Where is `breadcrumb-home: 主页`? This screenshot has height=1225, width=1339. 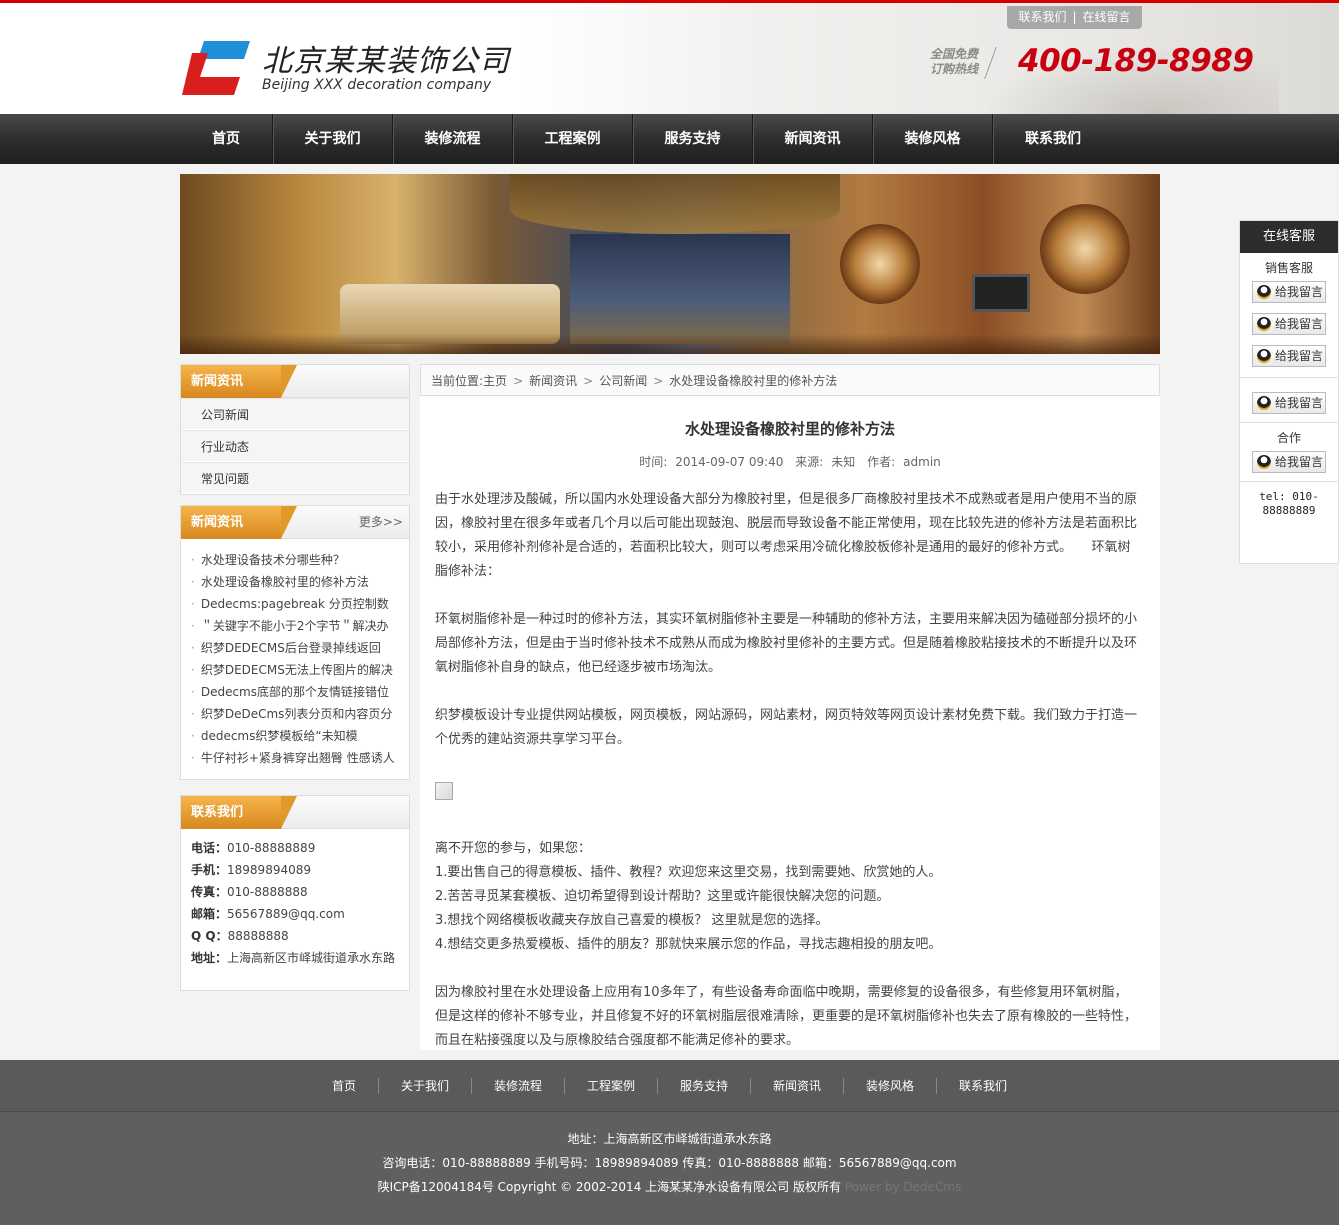
breadcrumb-home: 主页 is located at coordinates (495, 381).